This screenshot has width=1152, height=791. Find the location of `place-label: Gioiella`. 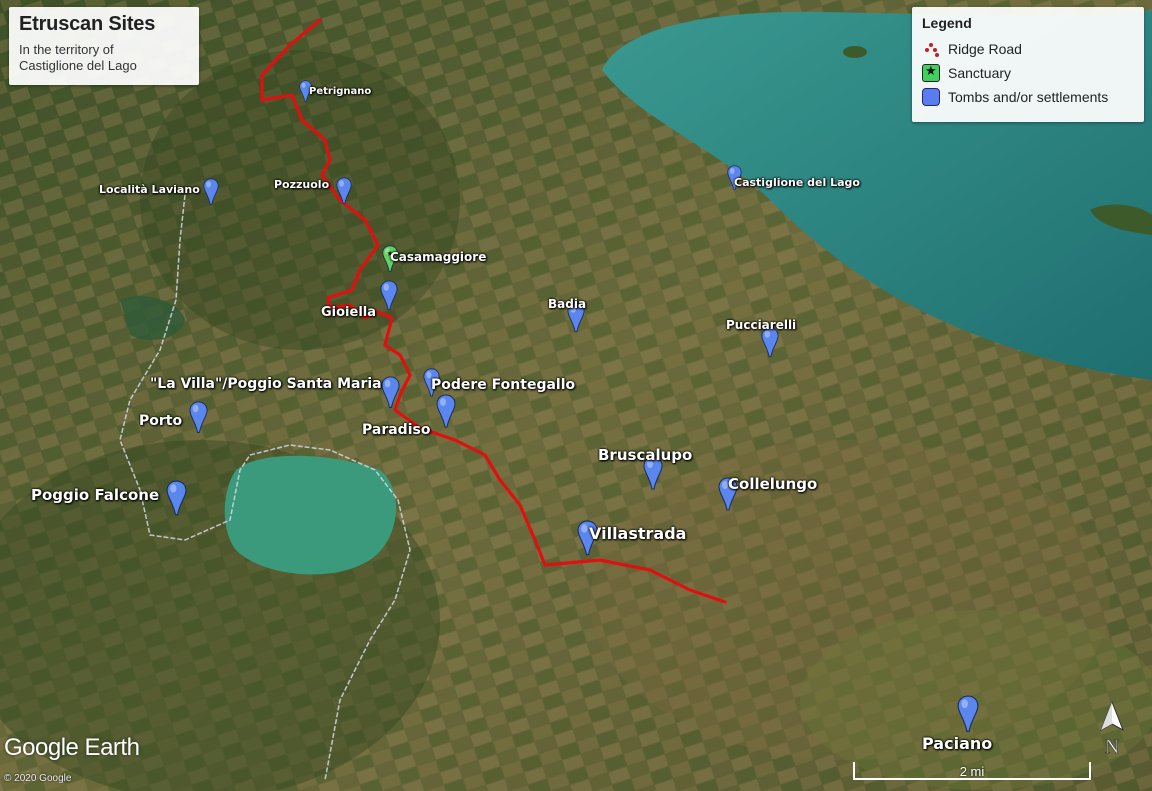

place-label: Gioiella is located at coordinates (349, 312).